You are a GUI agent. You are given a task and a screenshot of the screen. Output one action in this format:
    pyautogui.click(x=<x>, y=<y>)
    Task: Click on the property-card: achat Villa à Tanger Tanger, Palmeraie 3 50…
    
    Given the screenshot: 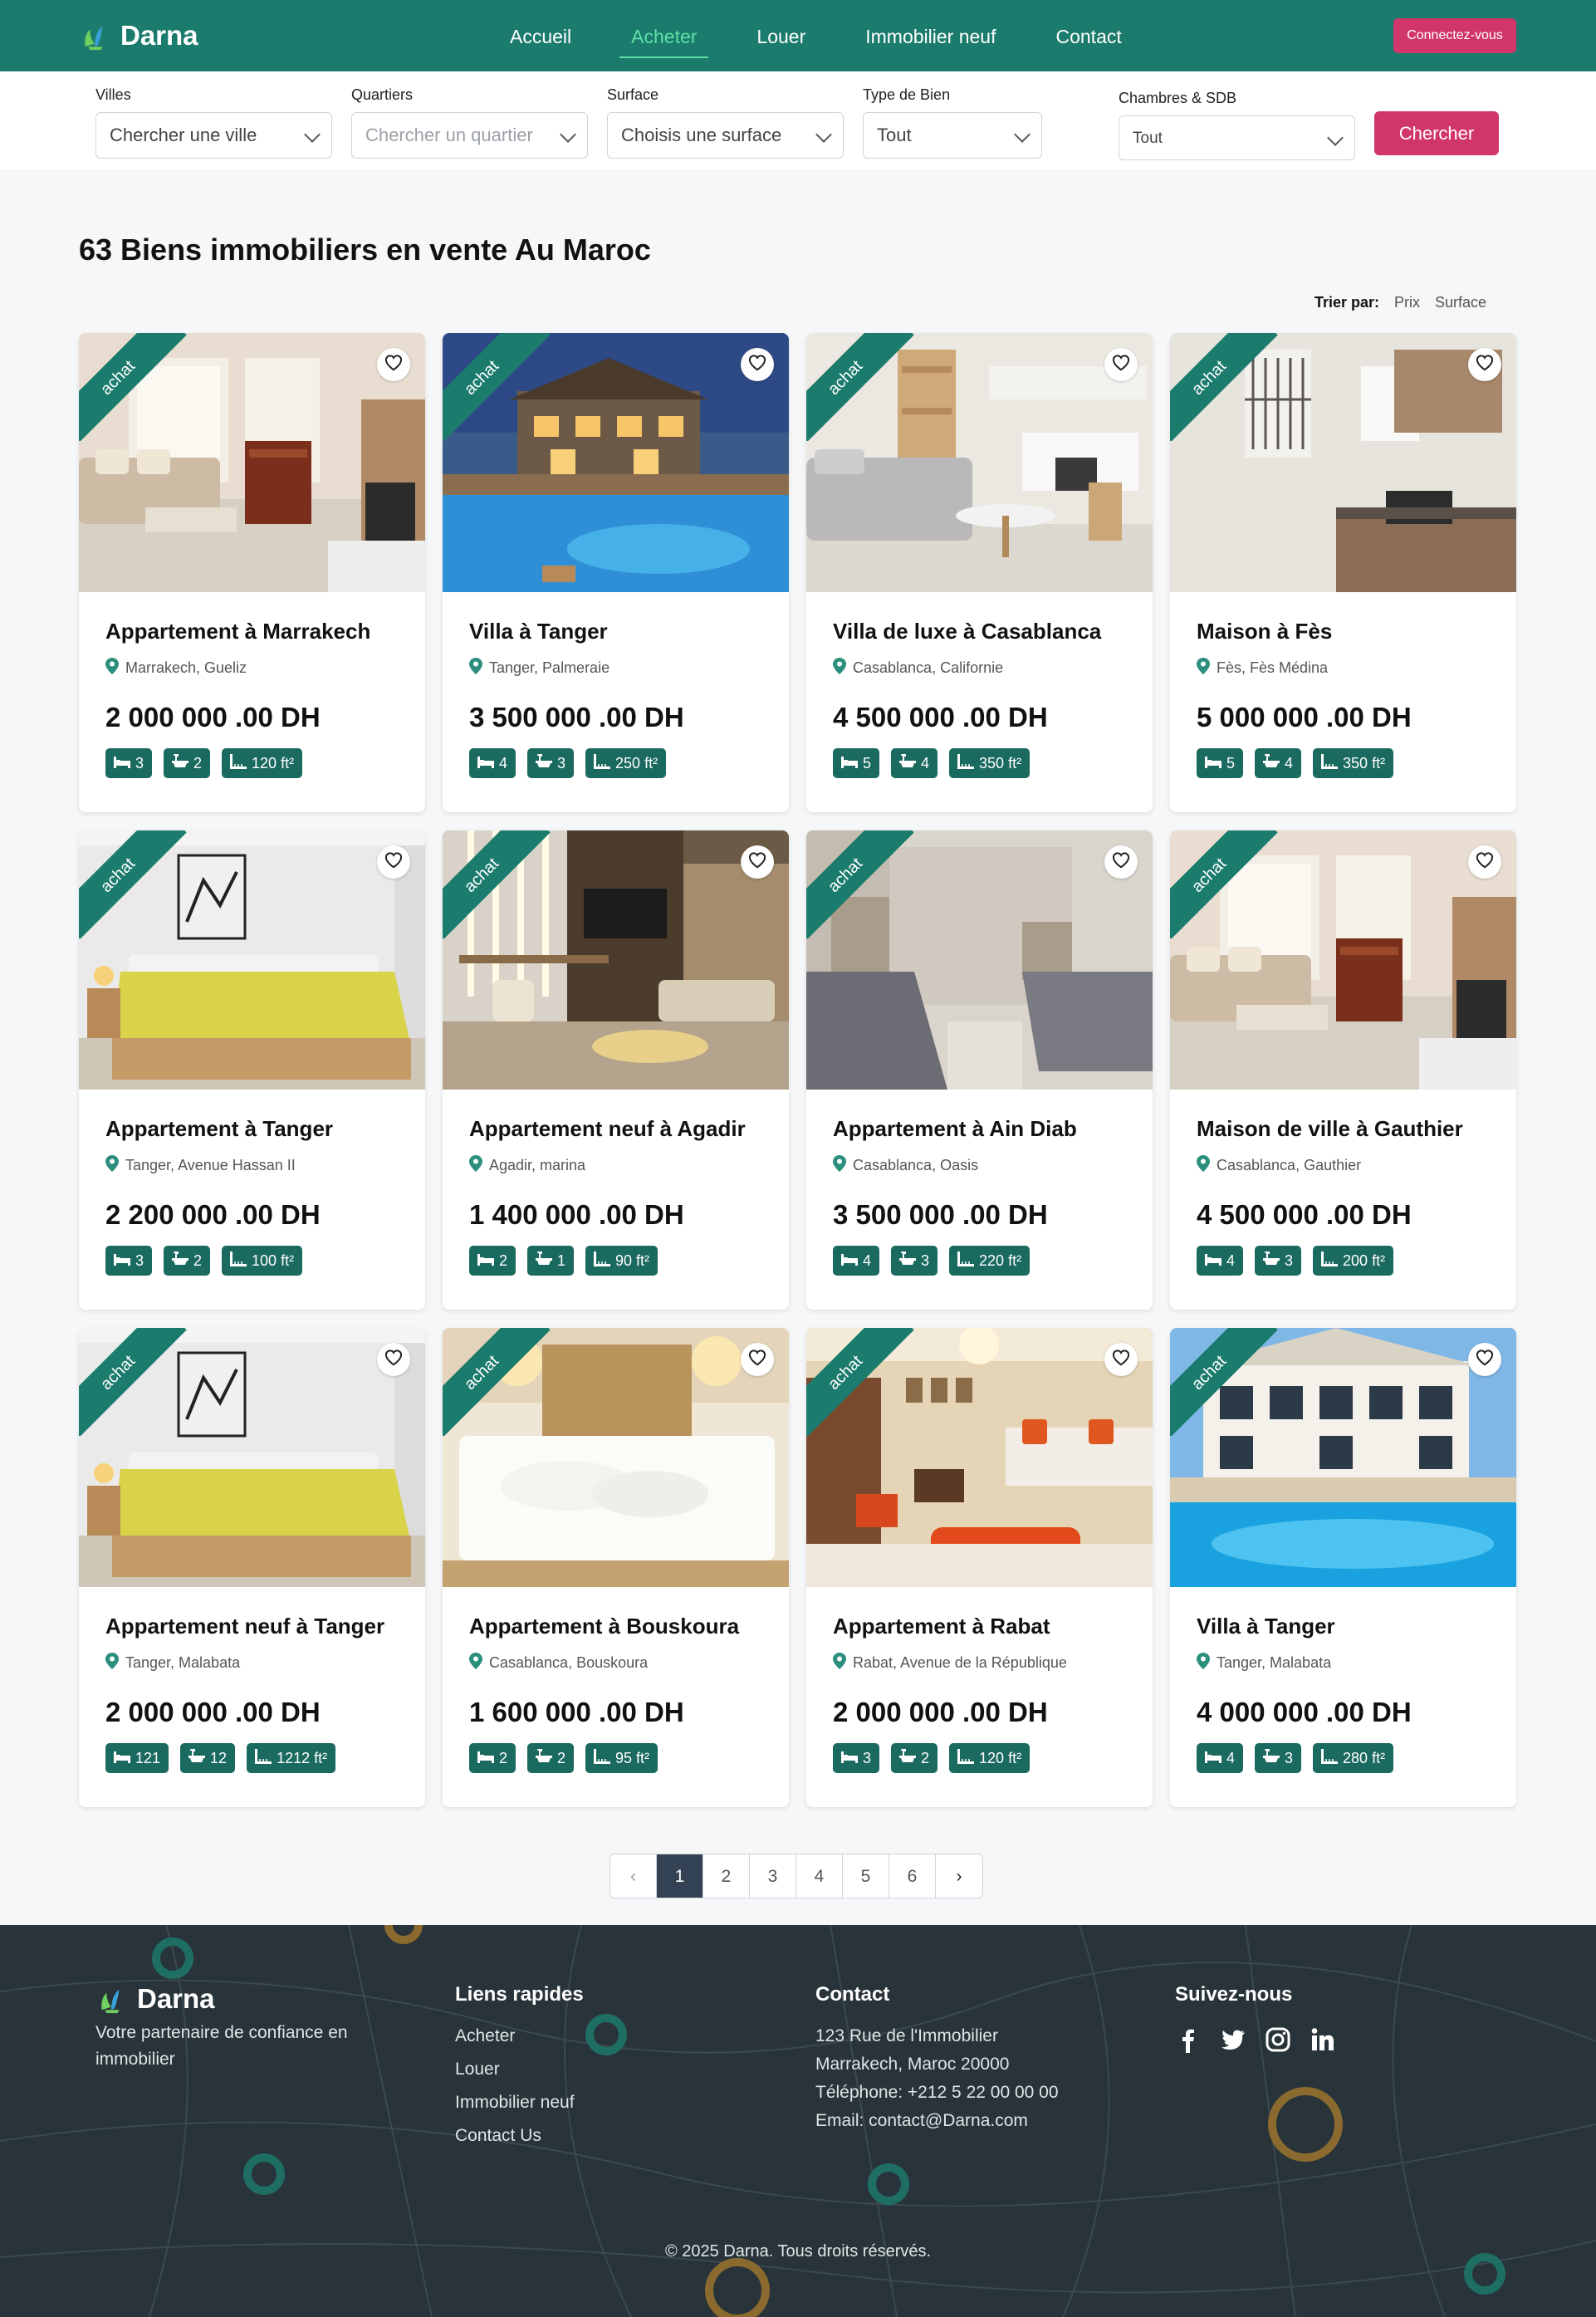 What is the action you would take?
    pyautogui.click(x=616, y=573)
    